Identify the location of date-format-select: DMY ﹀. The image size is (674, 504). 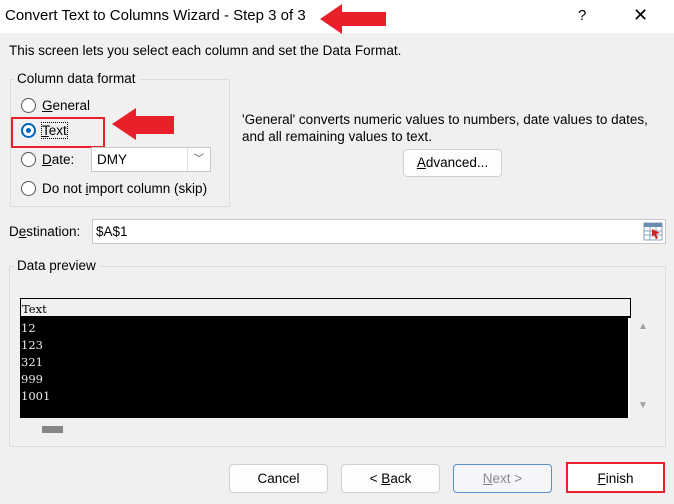
(151, 159).